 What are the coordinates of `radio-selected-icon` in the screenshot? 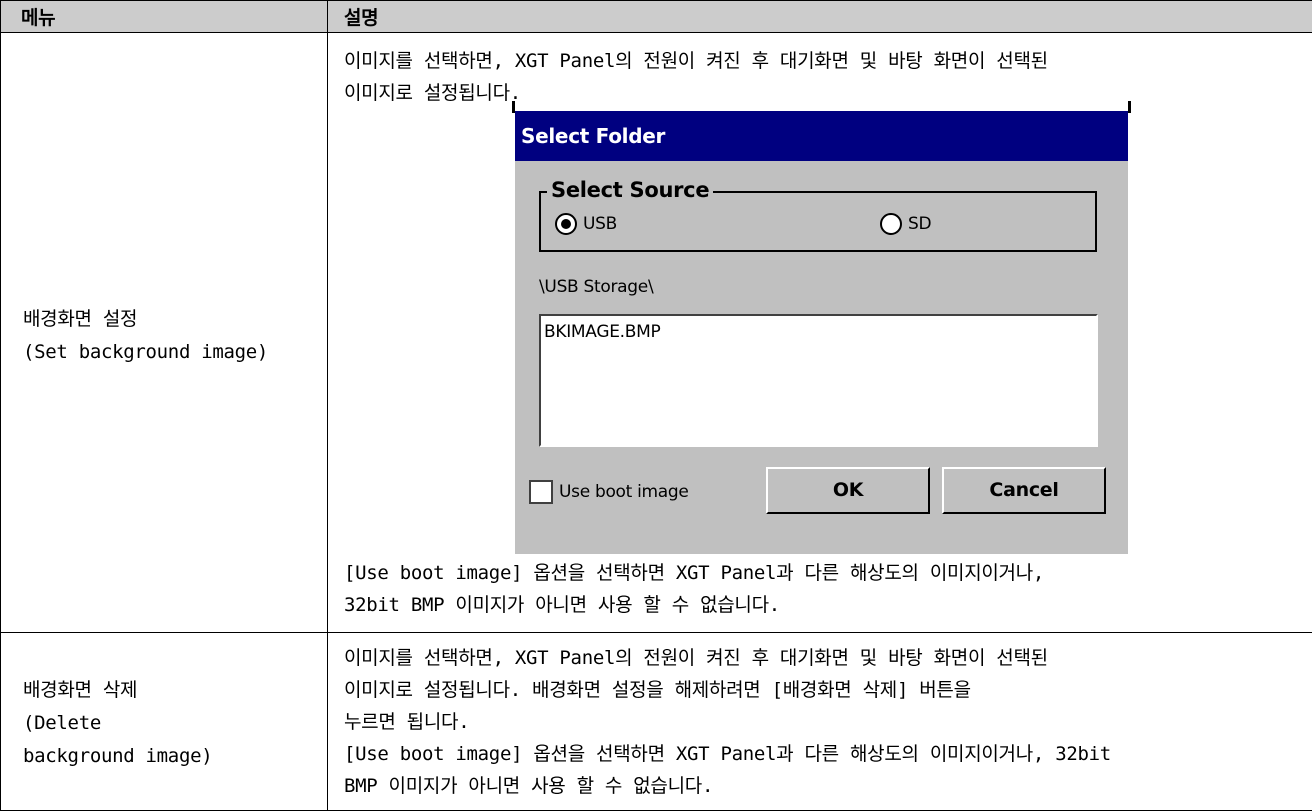 It's located at (566, 223).